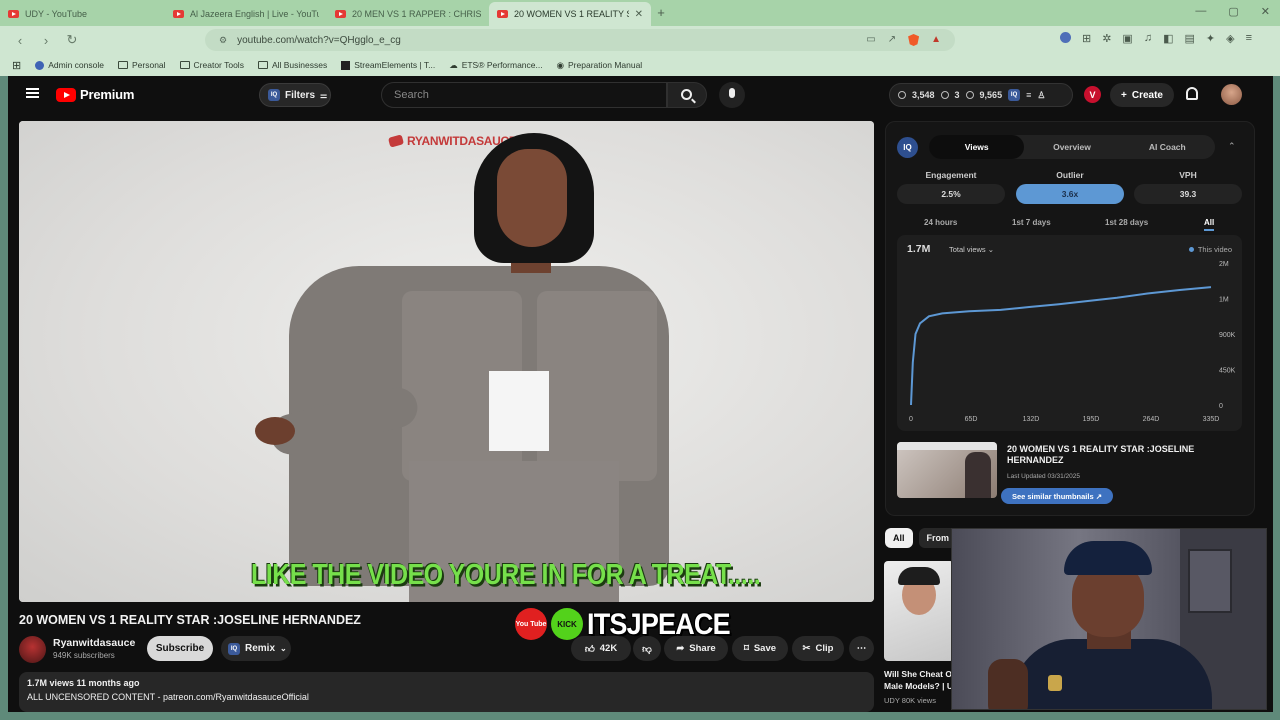  I want to click on youtube-favicon-icon, so click(340, 14).